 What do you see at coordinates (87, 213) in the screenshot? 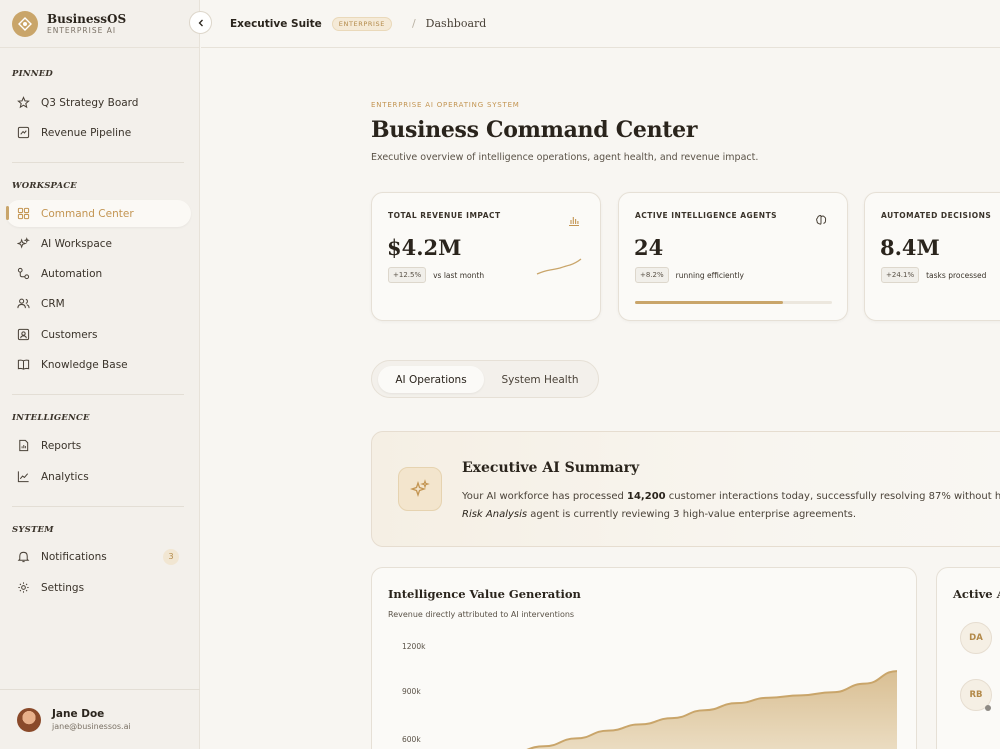
I see `sidebar-item-label: Command Center` at bounding box center [87, 213].